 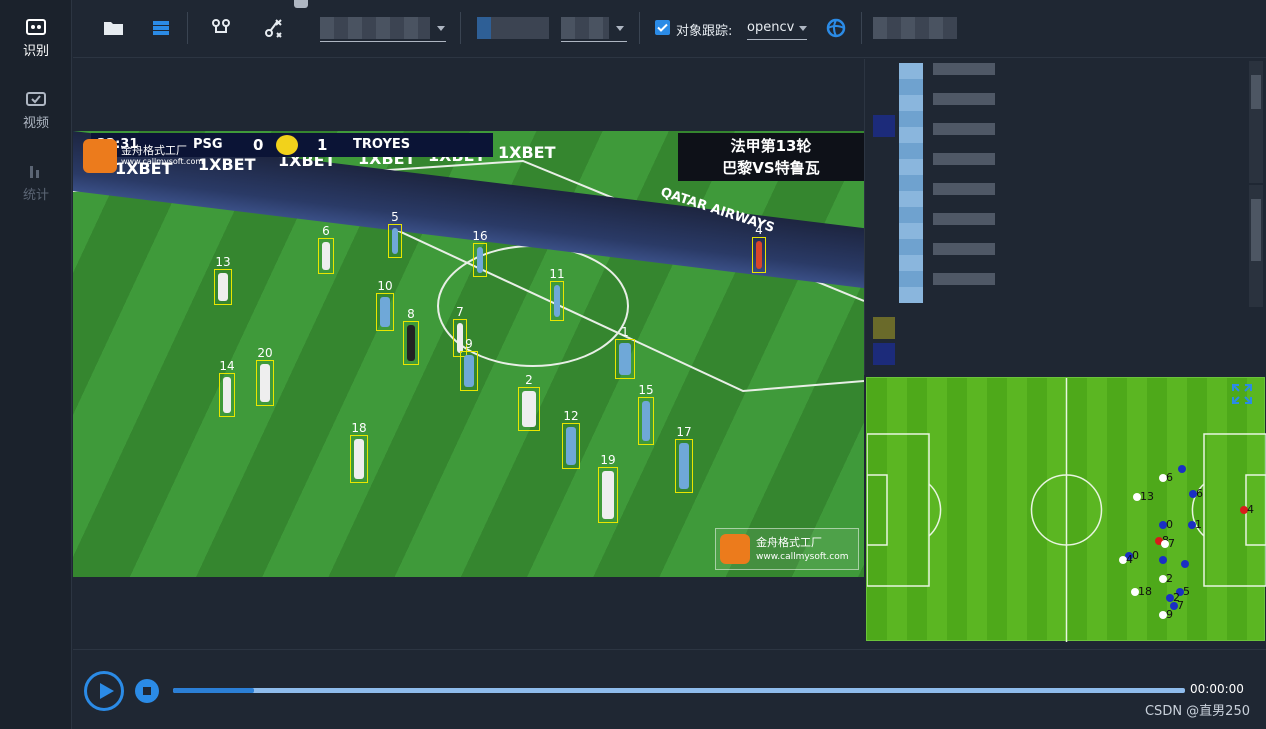 What do you see at coordinates (35, 195) in the screenshot?
I see `sidebar-item-label: 统计` at bounding box center [35, 195].